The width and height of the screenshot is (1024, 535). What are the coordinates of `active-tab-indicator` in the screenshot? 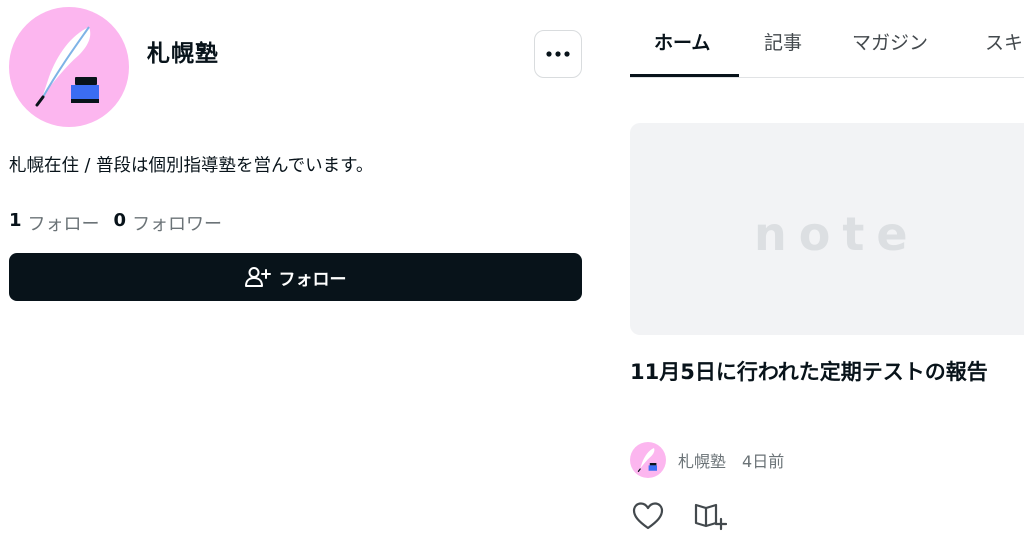 It's located at (684, 75).